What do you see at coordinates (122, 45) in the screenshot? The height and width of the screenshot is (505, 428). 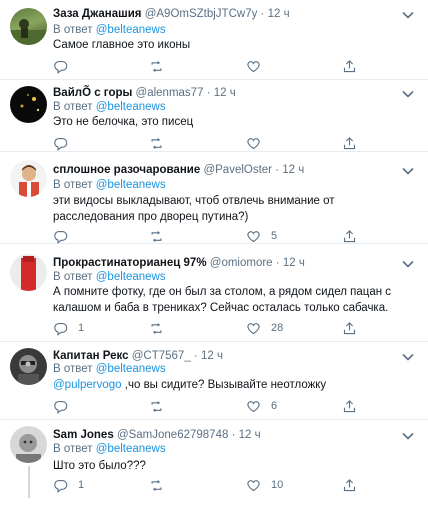 I see `tweet-text: Самое главное это иконы` at bounding box center [122, 45].